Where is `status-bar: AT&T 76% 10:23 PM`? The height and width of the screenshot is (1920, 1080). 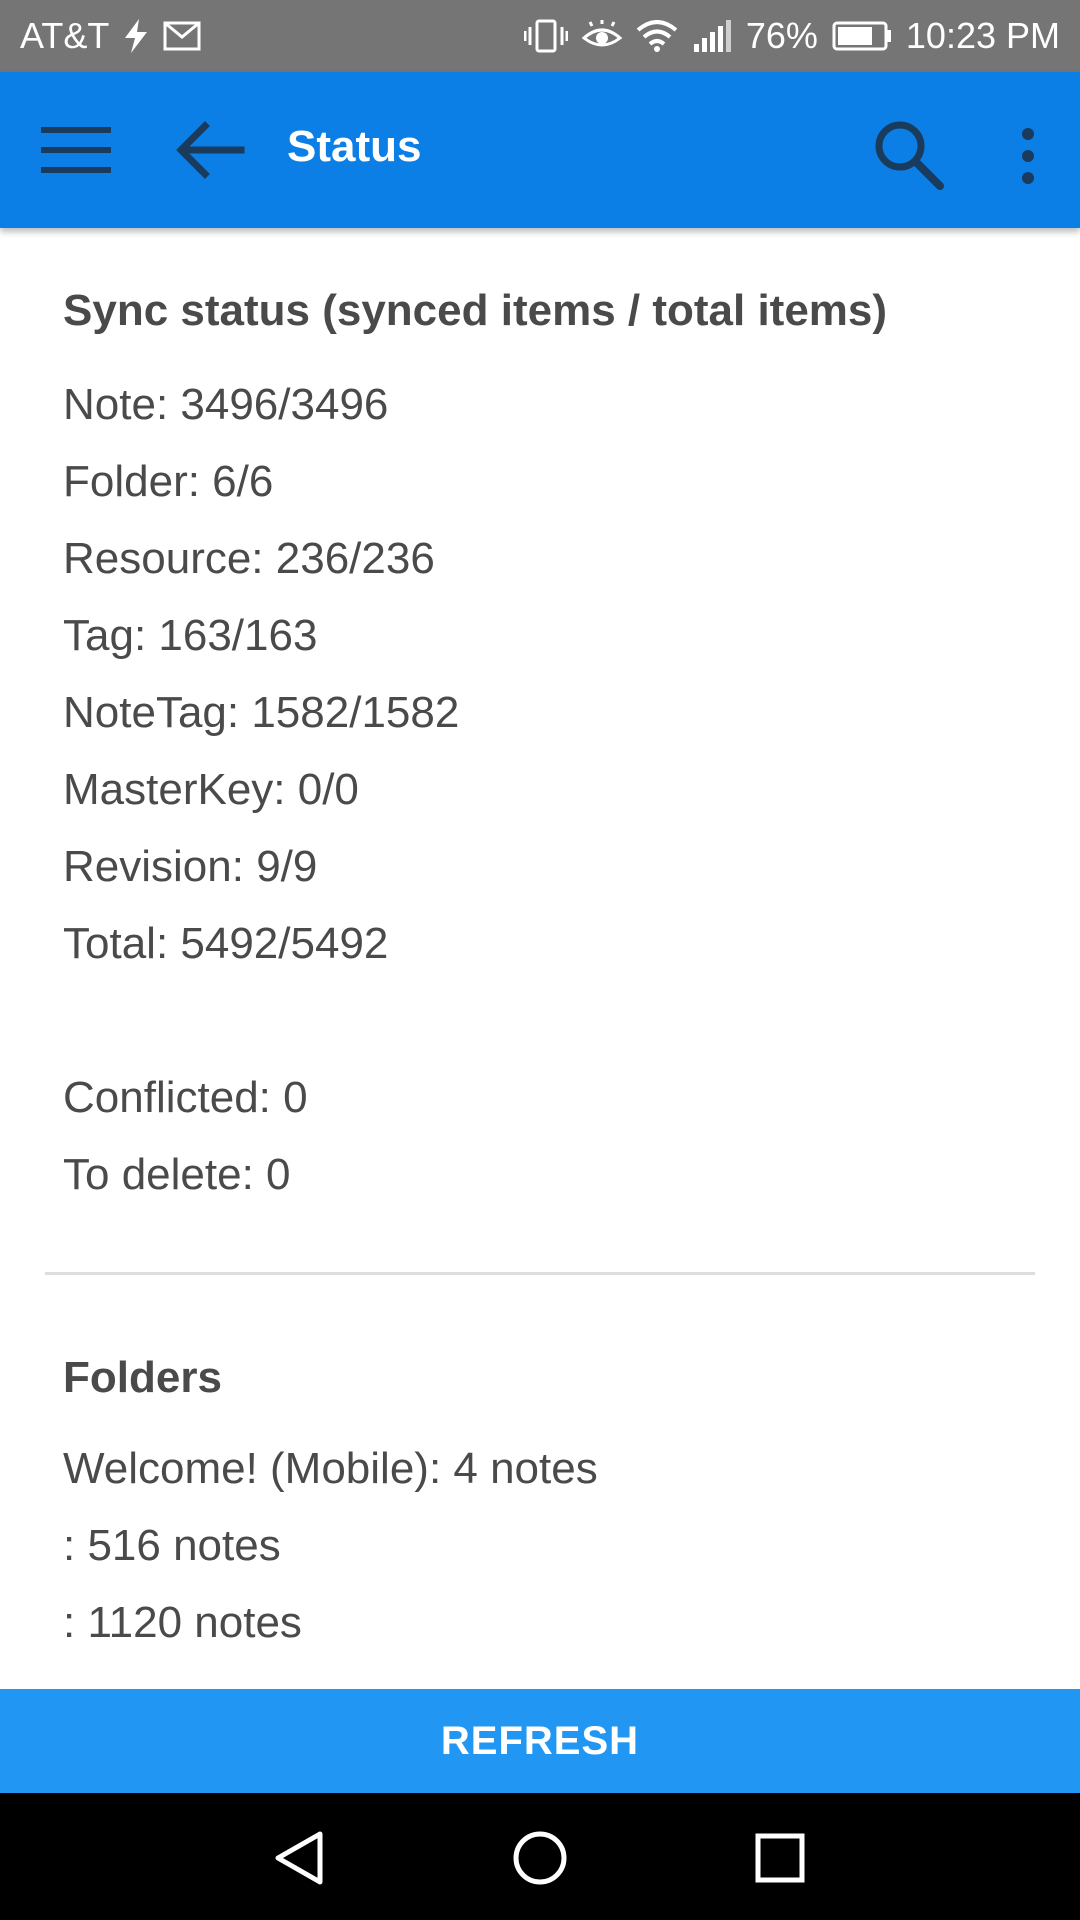
status-bar: AT&T 76% 10:23 PM is located at coordinates (540, 36).